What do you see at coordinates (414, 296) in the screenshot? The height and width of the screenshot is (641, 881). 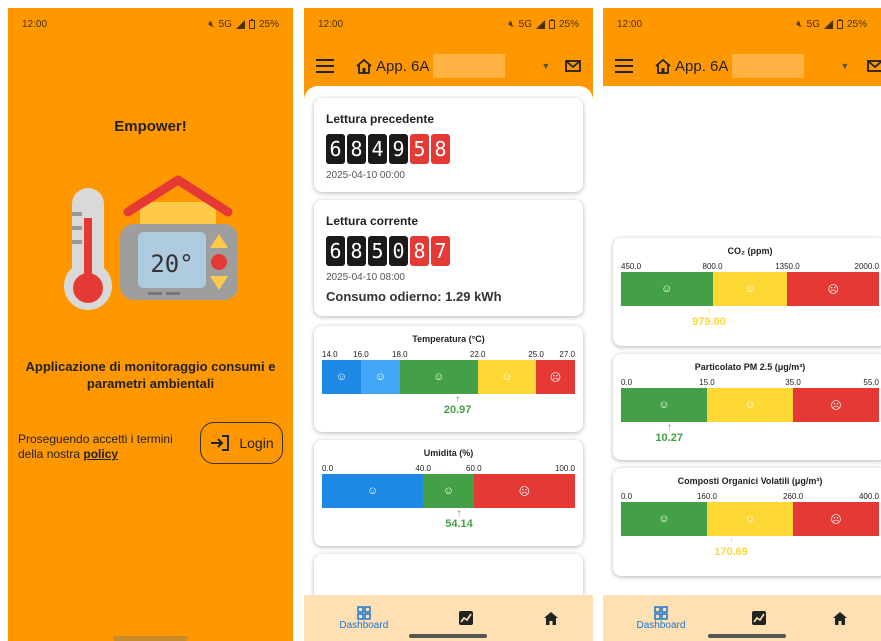 I see `daily-consumption: Consumo odierno: 1.29 kWh` at bounding box center [414, 296].